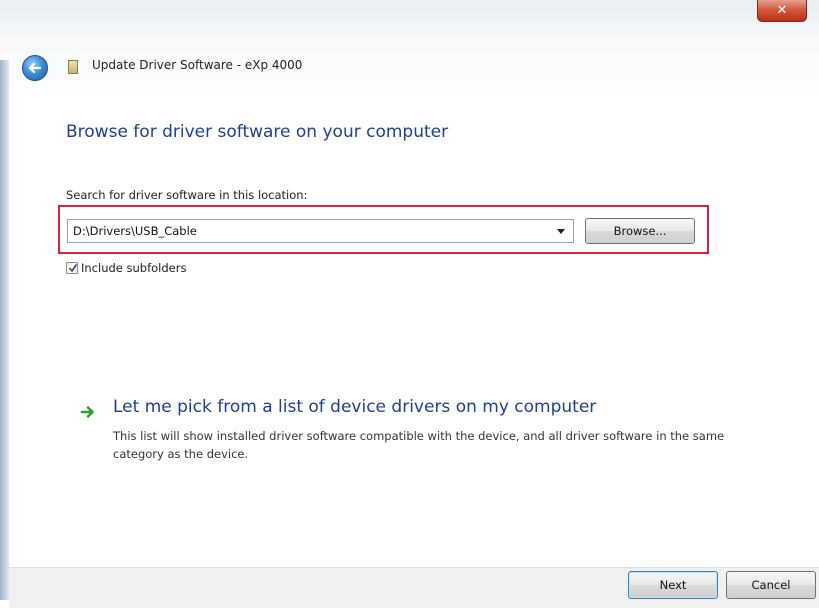 The image size is (819, 608). Describe the element at coordinates (88, 412) in the screenshot. I see `green-right-arrow-icon` at that location.